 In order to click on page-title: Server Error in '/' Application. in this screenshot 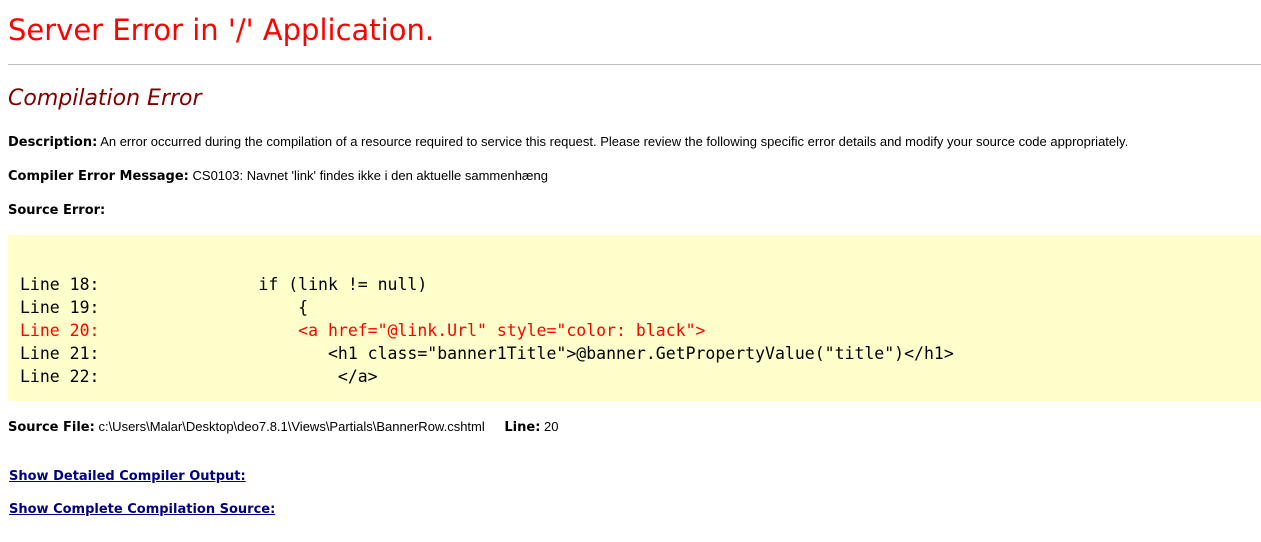, I will do `click(221, 30)`.